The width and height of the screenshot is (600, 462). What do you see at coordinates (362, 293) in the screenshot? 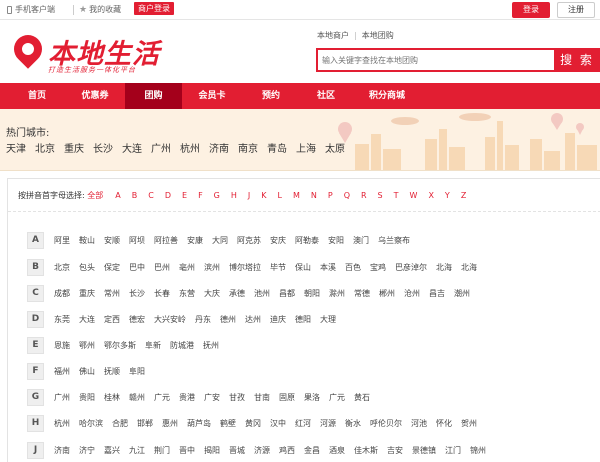
I see `city-link: 常德` at bounding box center [362, 293].